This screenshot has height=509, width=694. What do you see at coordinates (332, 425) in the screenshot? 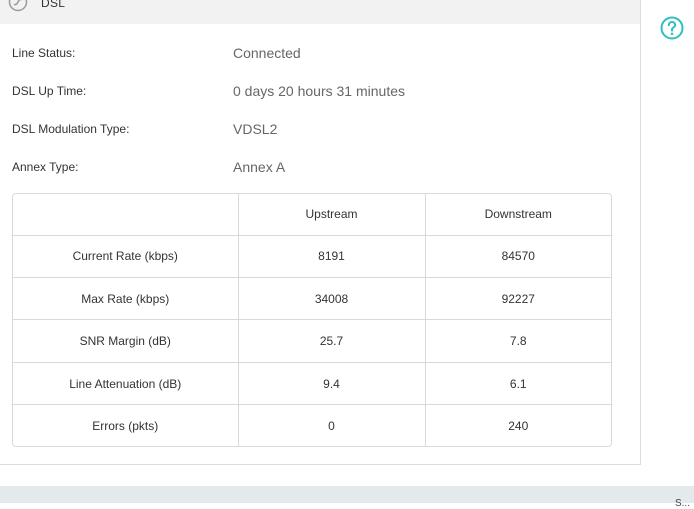
I see `upstream-cell: 0` at bounding box center [332, 425].